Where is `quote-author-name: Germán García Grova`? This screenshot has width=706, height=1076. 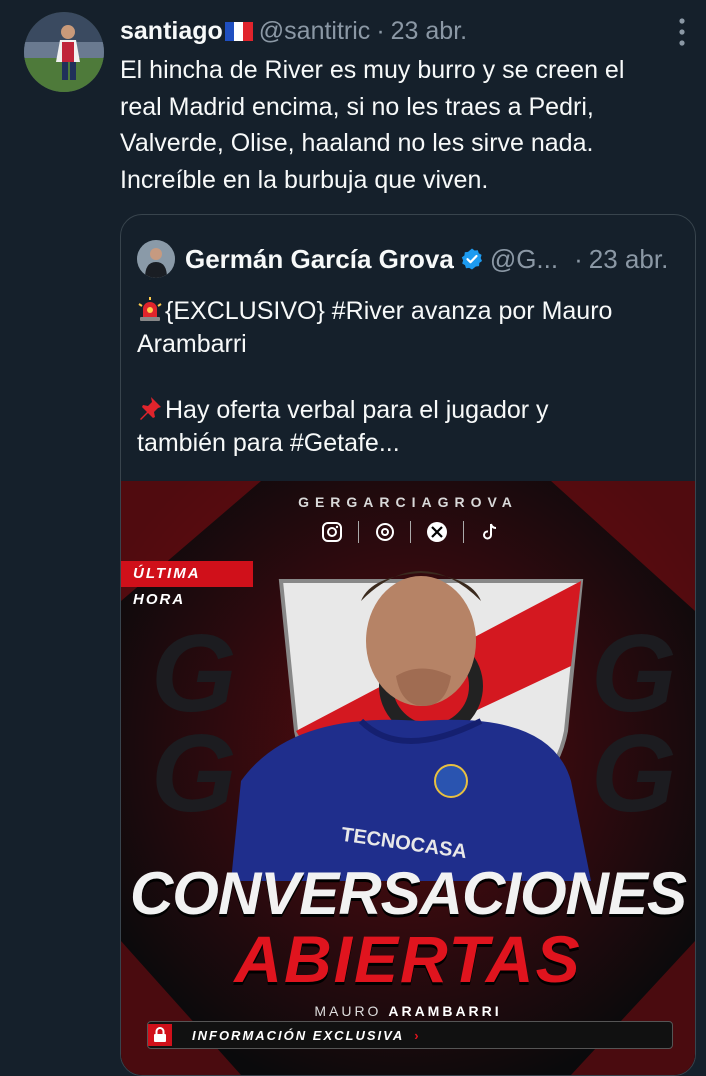
quote-author-name: Germán García Grova is located at coordinates (319, 258).